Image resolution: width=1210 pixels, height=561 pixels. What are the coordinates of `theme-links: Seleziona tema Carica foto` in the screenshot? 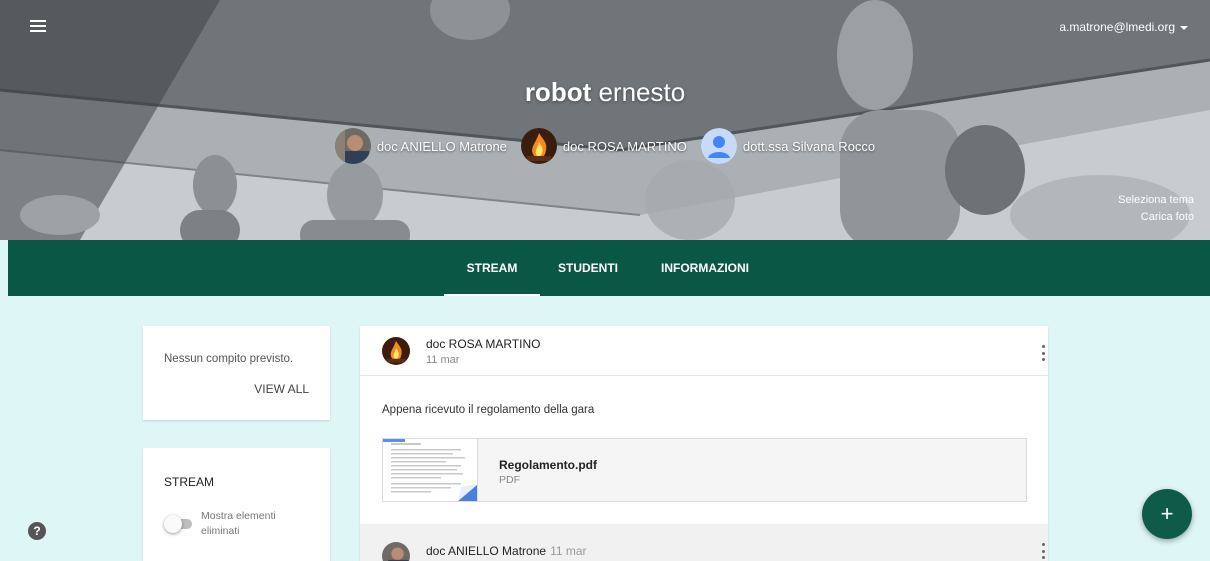 It's located at (1156, 209).